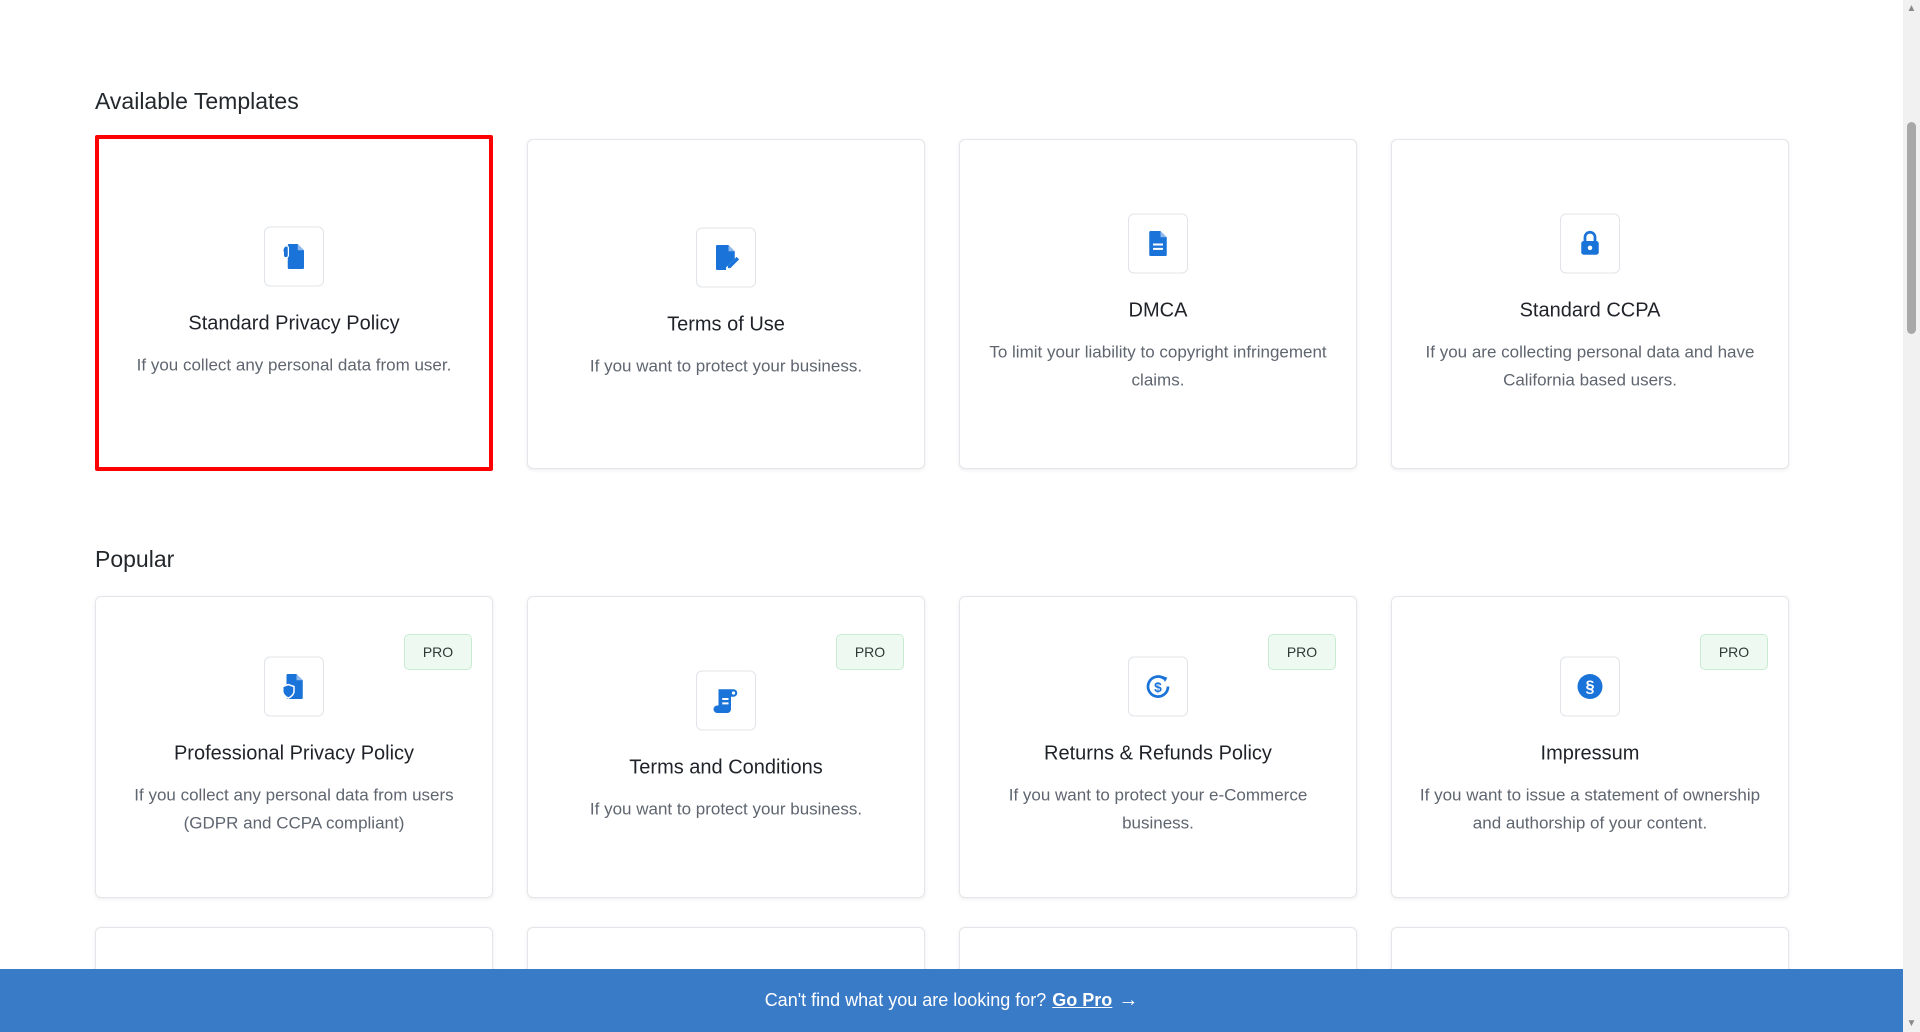 Image resolution: width=1920 pixels, height=1032 pixels. Describe the element at coordinates (1082, 1000) in the screenshot. I see `go-pro-link: Go Pro` at that location.